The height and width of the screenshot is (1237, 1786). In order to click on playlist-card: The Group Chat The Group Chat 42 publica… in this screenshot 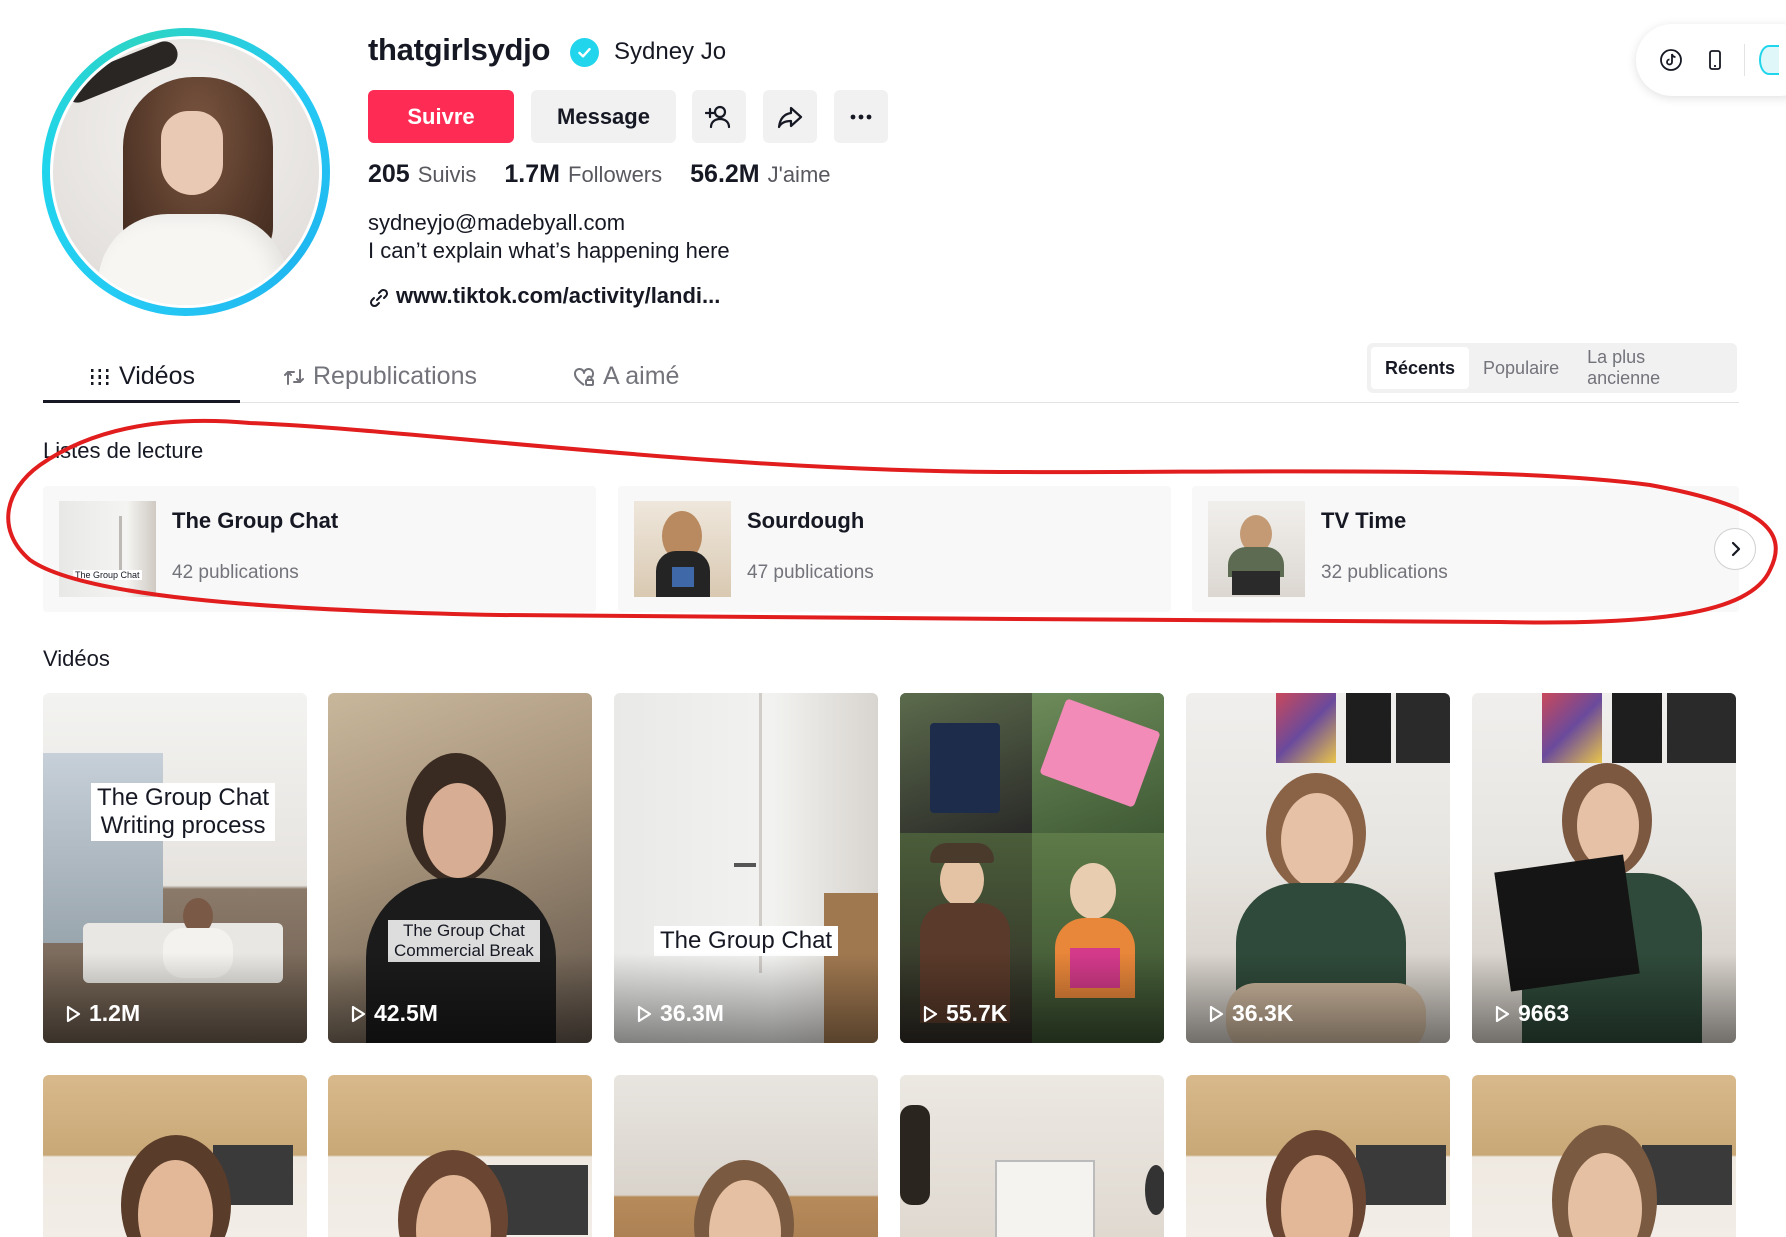, I will do `click(319, 549)`.